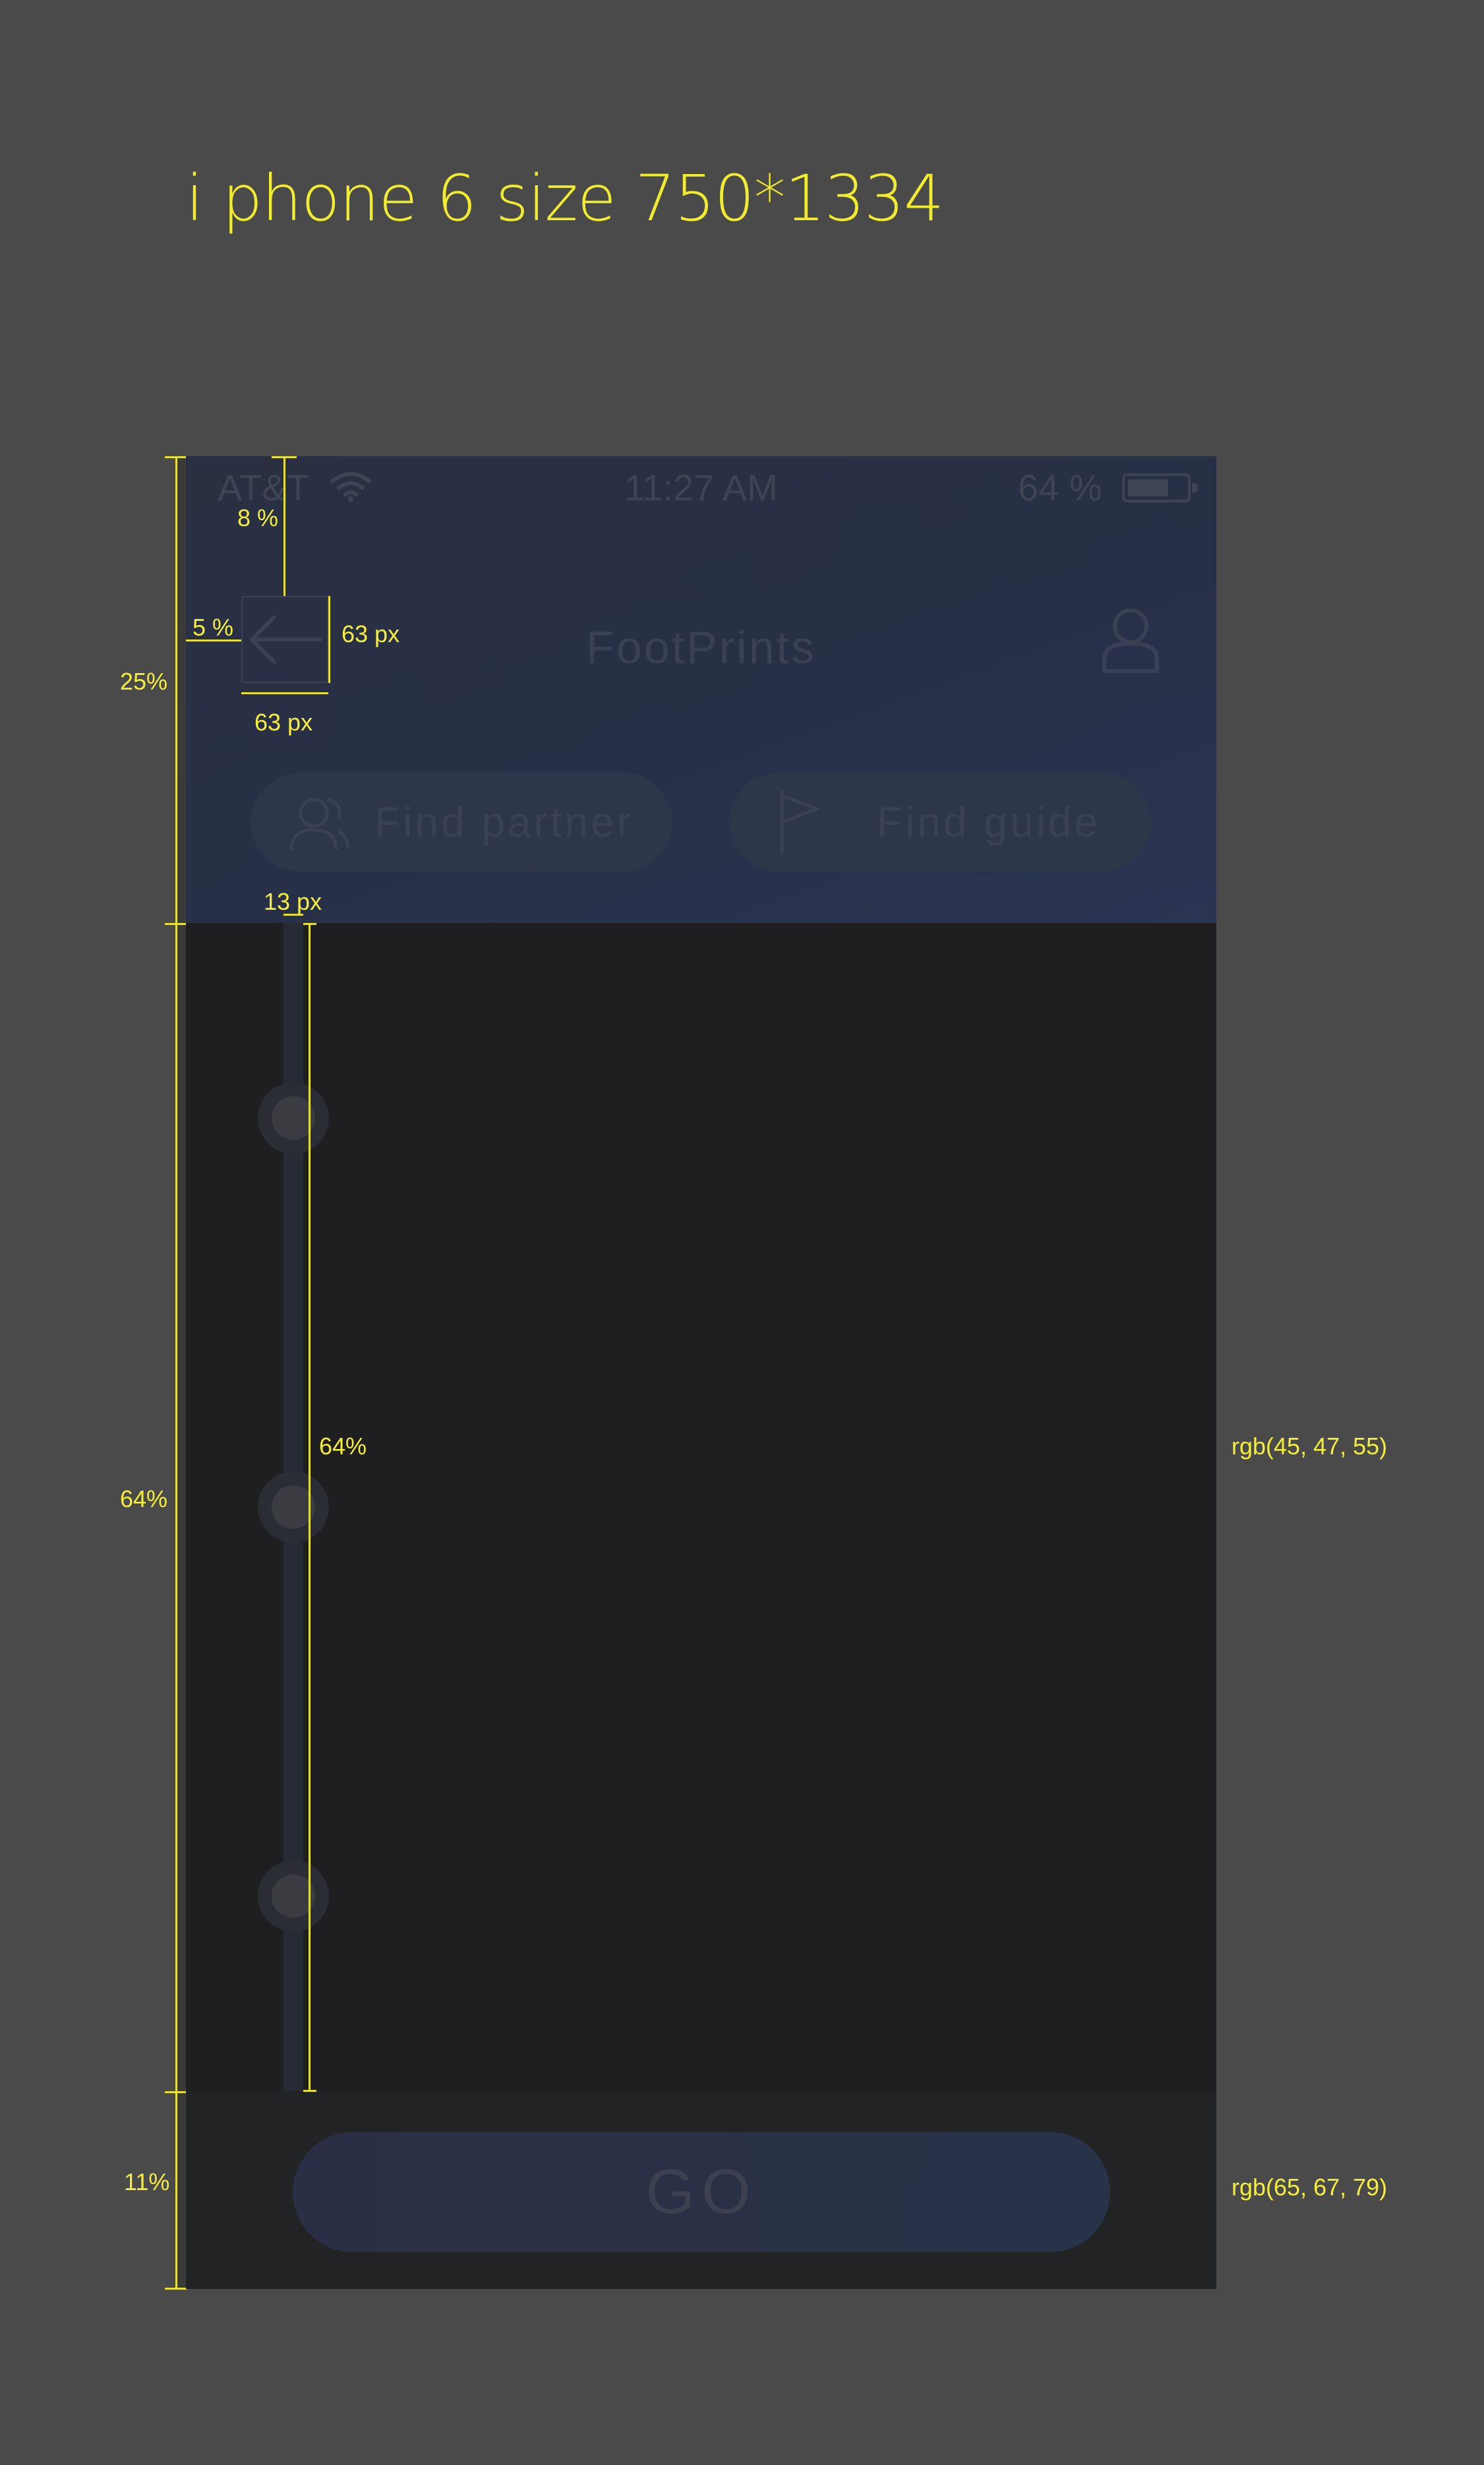 The width and height of the screenshot is (1484, 2465). I want to click on flag-icon, so click(799, 822).